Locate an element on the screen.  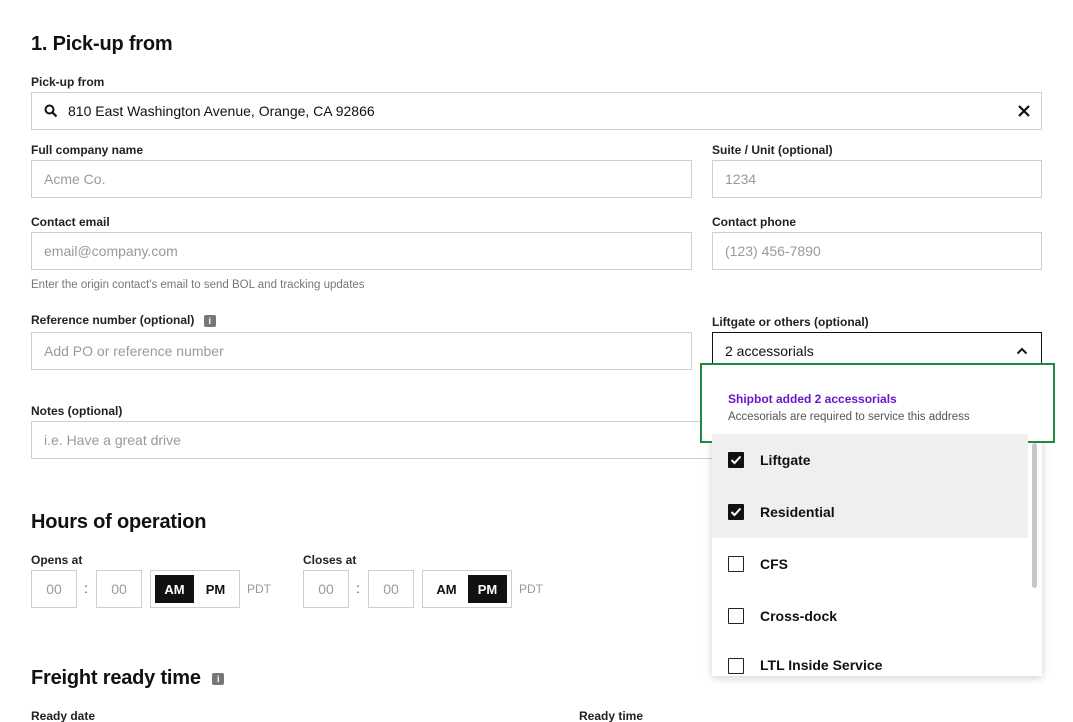
opens-pm-button: PM is located at coordinates (215, 589).